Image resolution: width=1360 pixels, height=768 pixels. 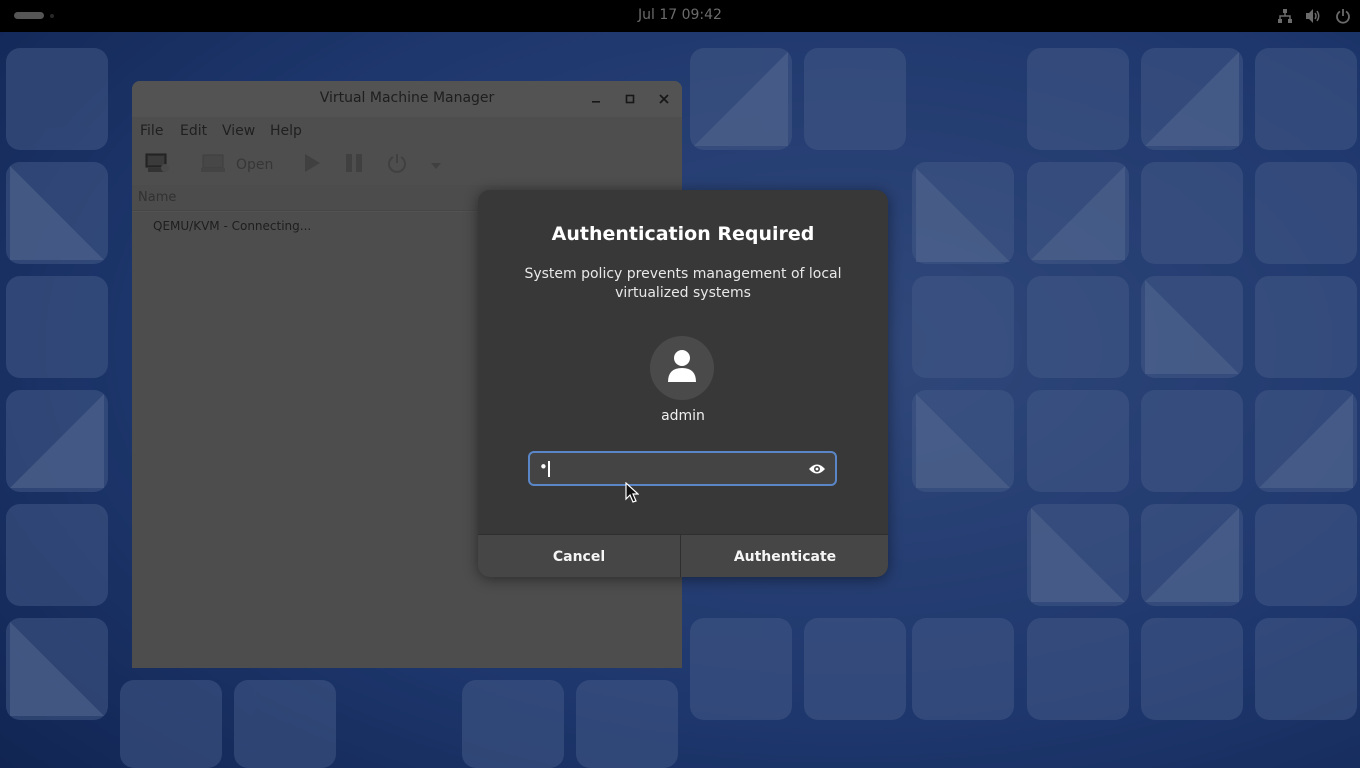 I want to click on password-field: •, so click(x=682, y=468).